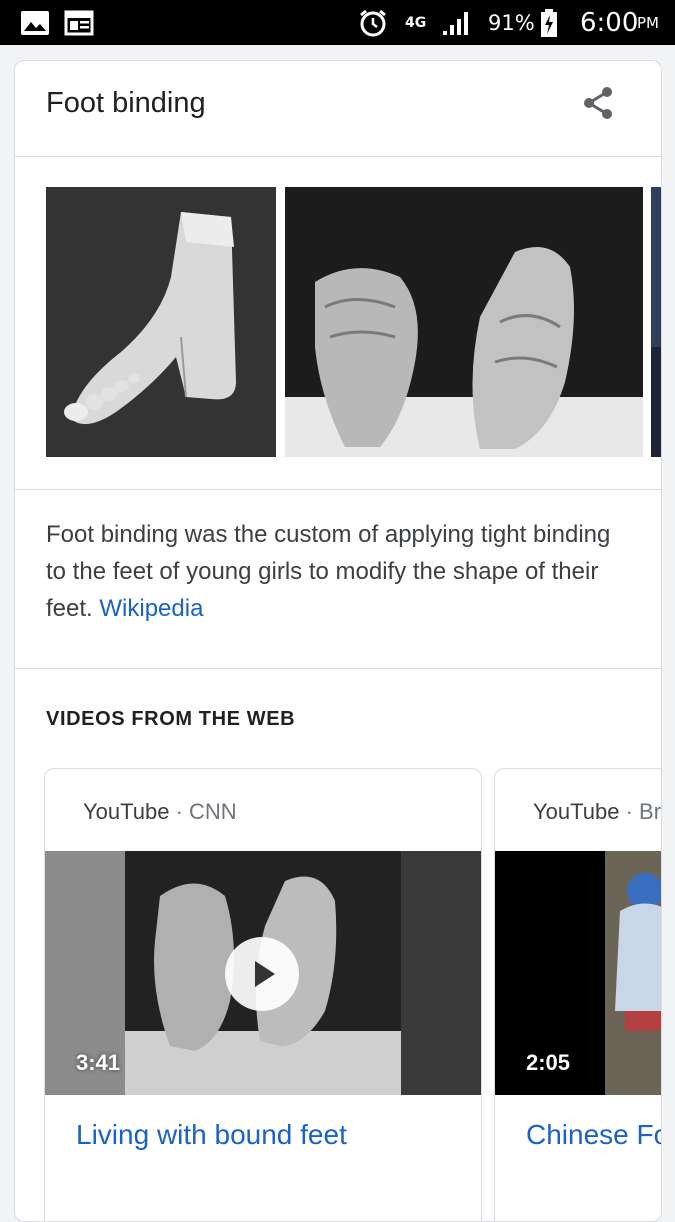  I want to click on signal-icon, so click(456, 22).